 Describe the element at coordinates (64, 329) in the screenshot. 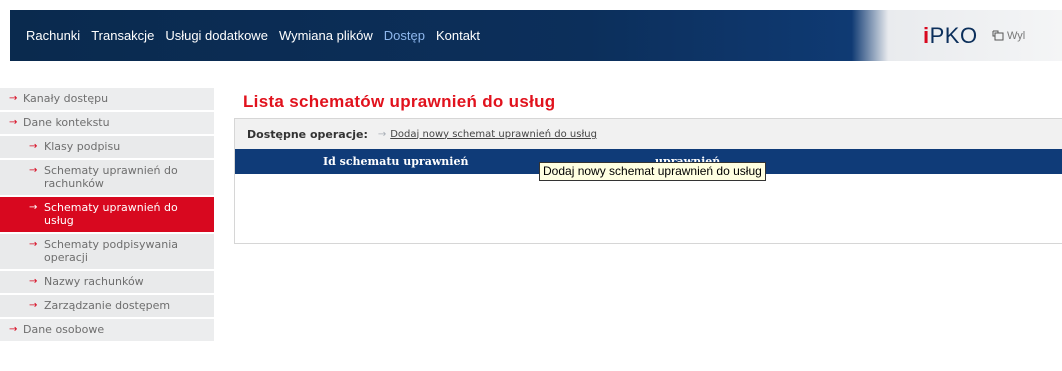

I see `sidebar-item-label: Dane osobowe` at that location.